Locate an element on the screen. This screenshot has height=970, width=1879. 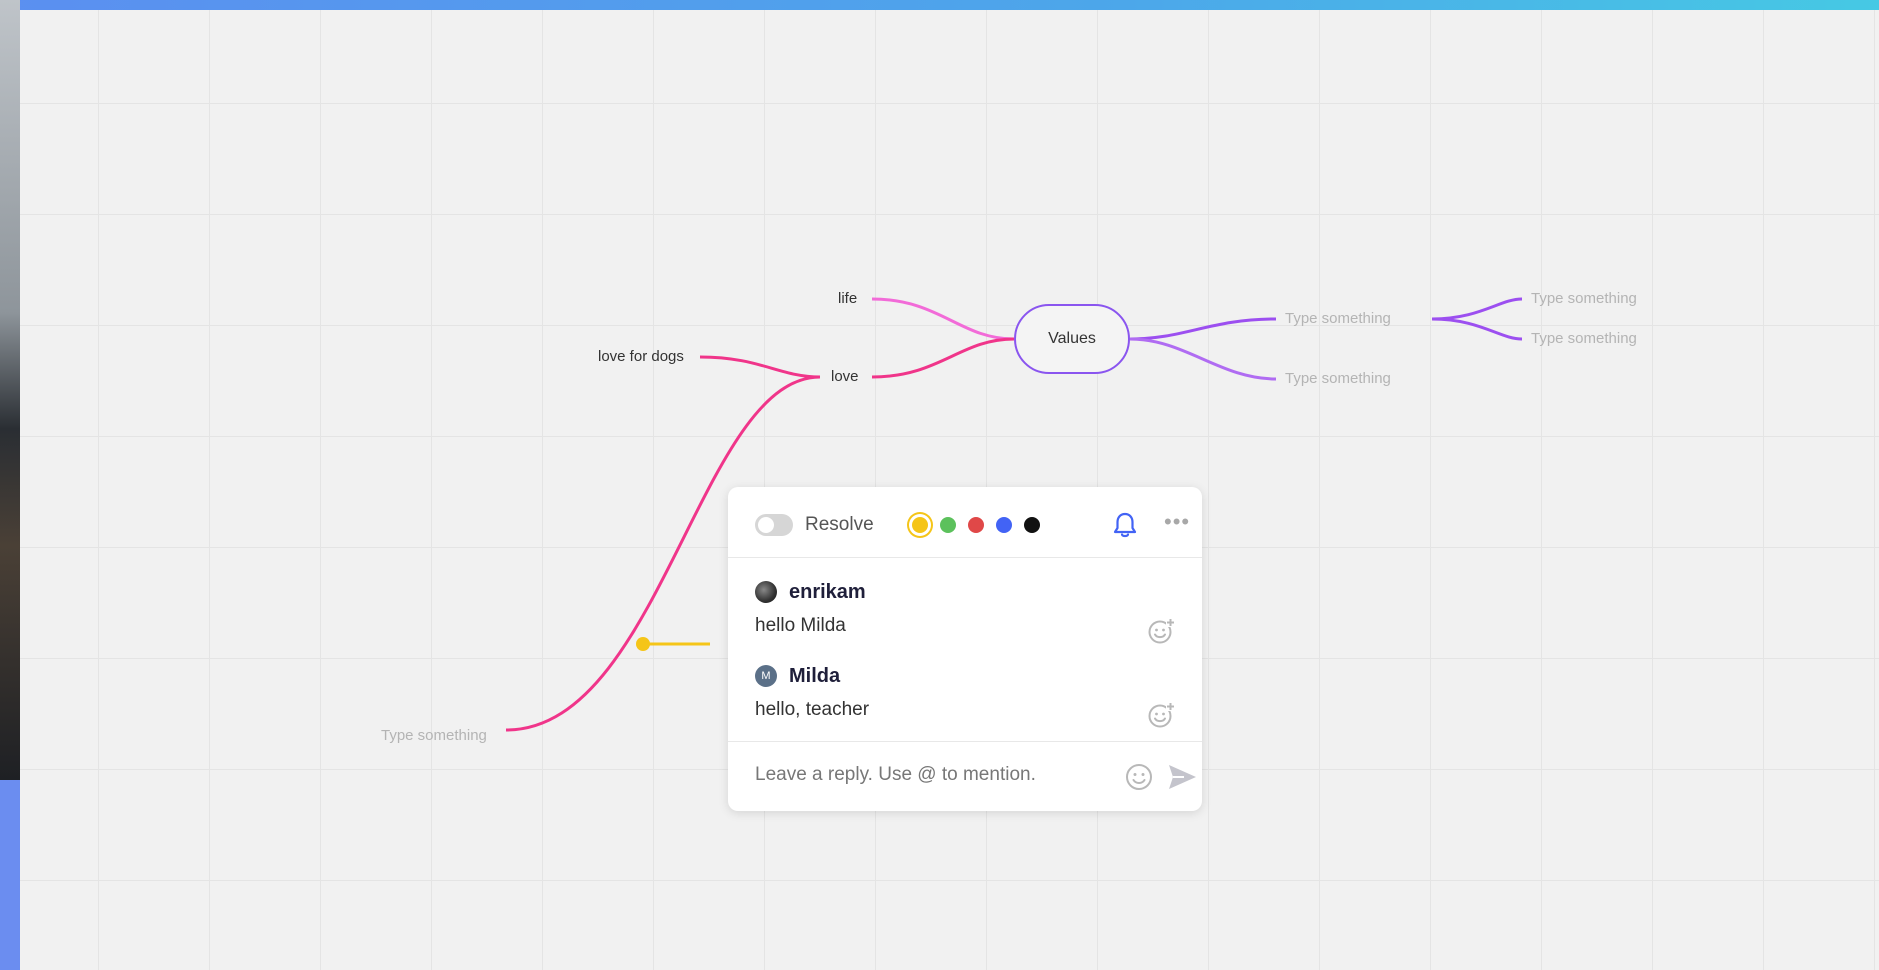
app-top-bar is located at coordinates (939, 5).